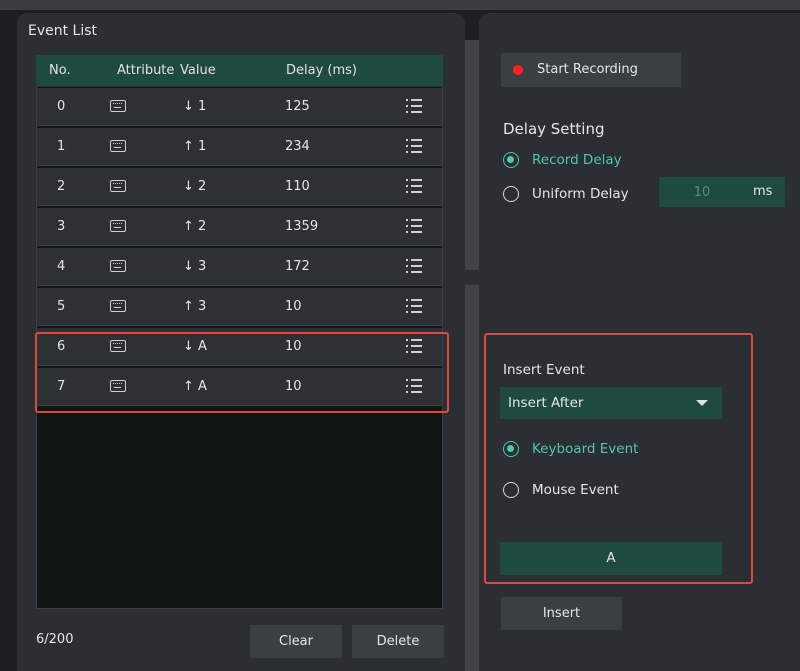 Image resolution: width=800 pixels, height=671 pixels. I want to click on table-row: 1 ↑ 1 234, so click(239, 147).